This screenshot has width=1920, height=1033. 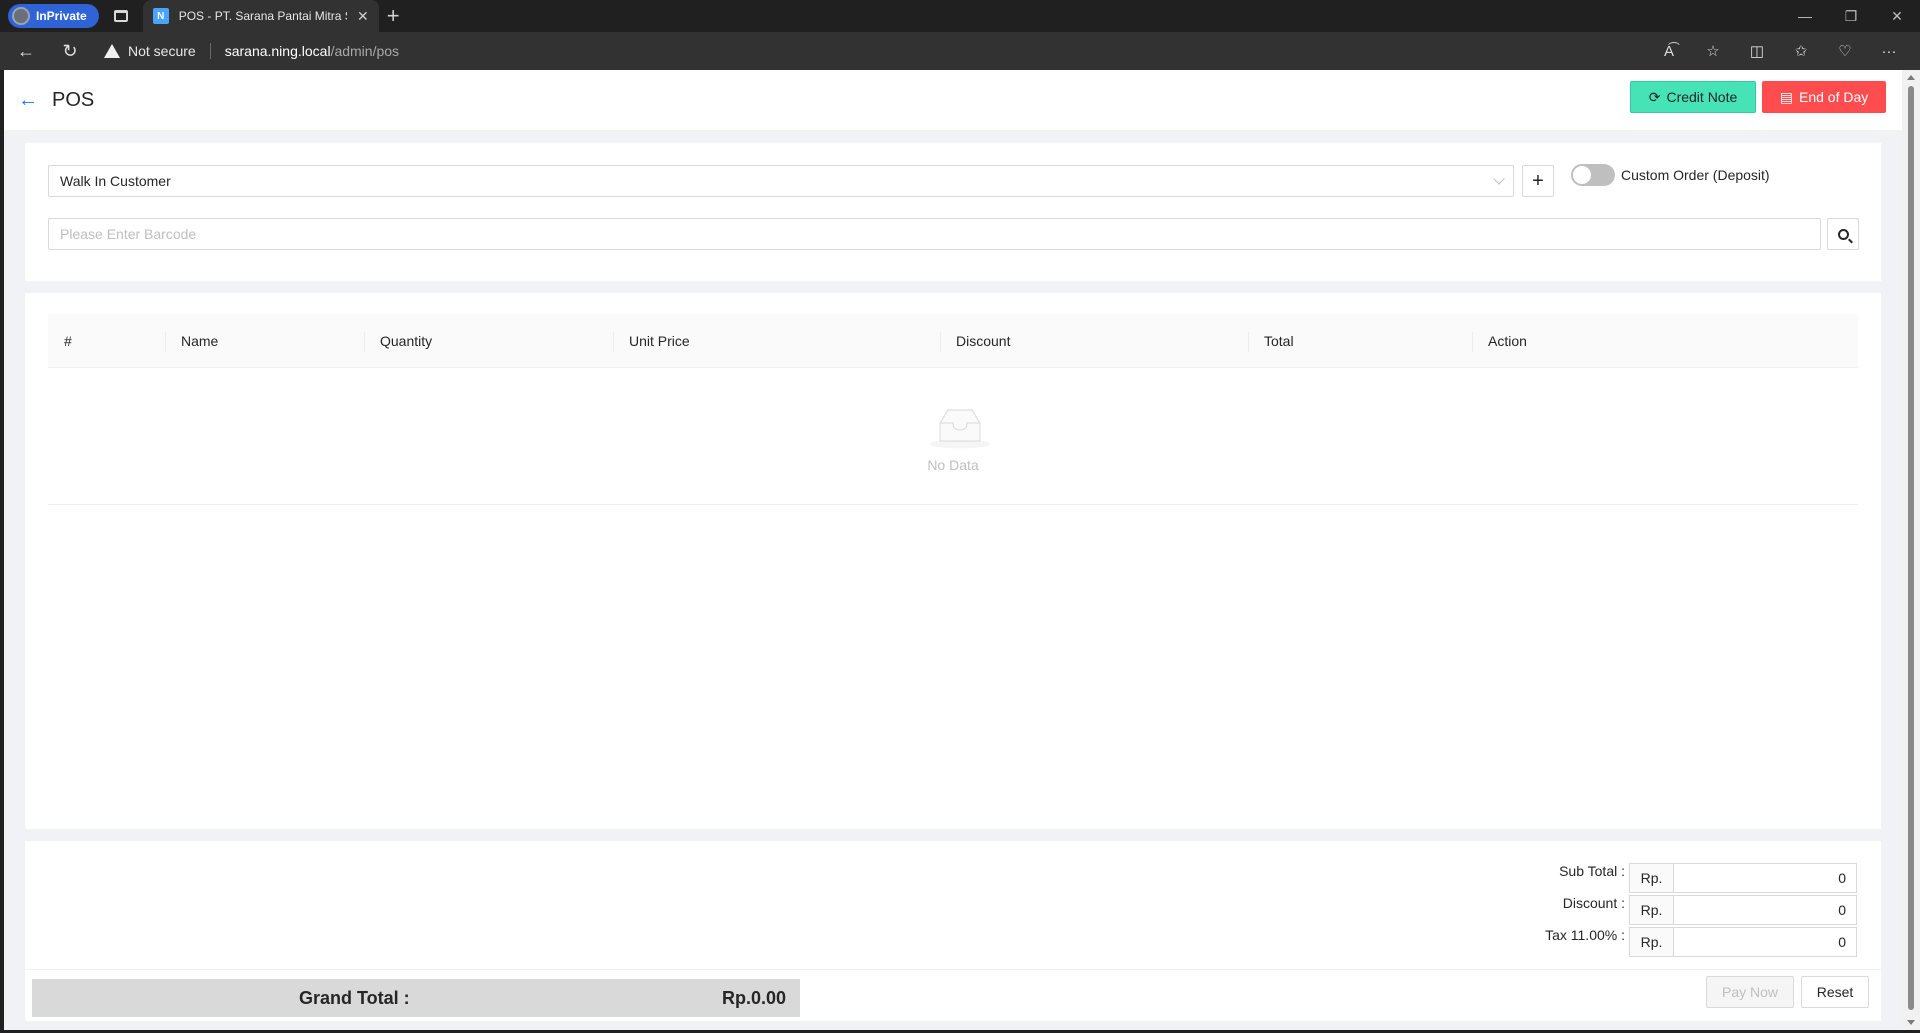 I want to click on chevron-down-icon, so click(x=1499, y=179).